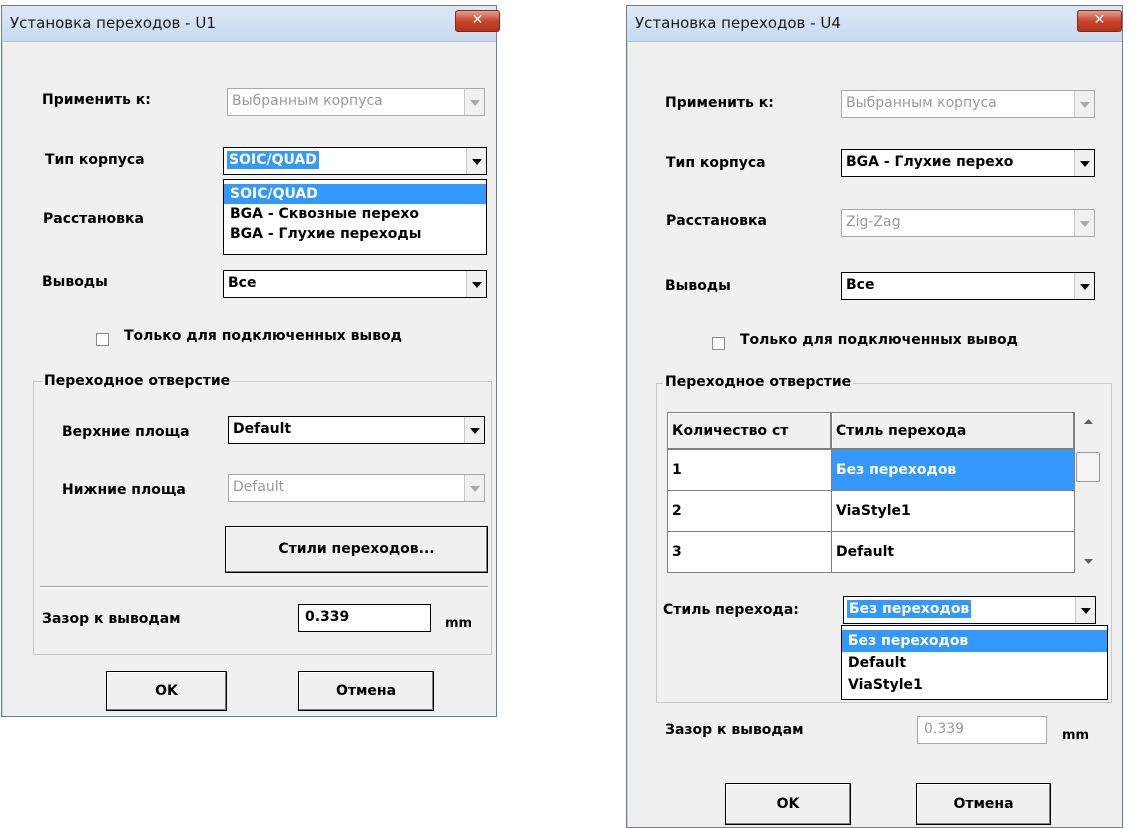 The width and height of the screenshot is (1137, 828). Describe the element at coordinates (968, 223) in the screenshot. I see `placement-combo: Zig-Zag` at that location.